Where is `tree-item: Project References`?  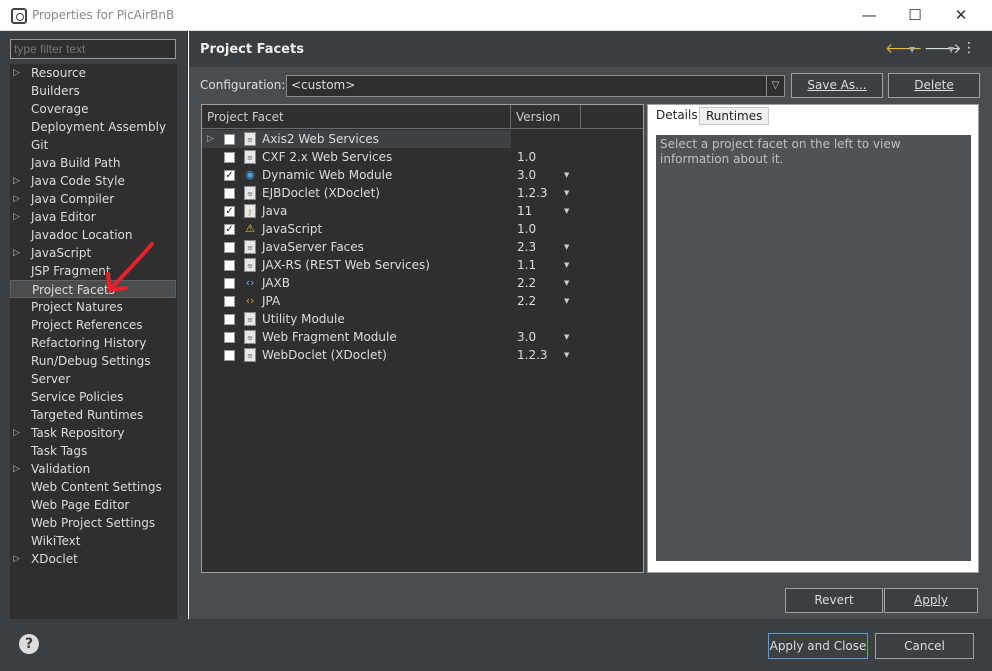 tree-item: Project References is located at coordinates (93, 325).